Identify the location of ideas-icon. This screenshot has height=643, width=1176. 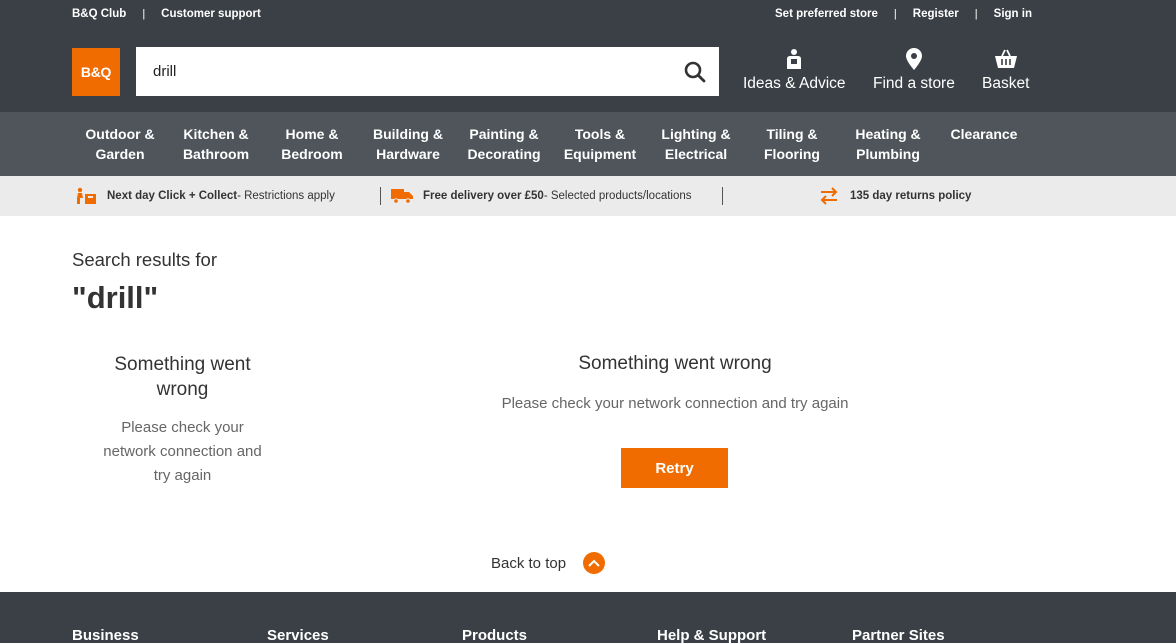
(794, 59).